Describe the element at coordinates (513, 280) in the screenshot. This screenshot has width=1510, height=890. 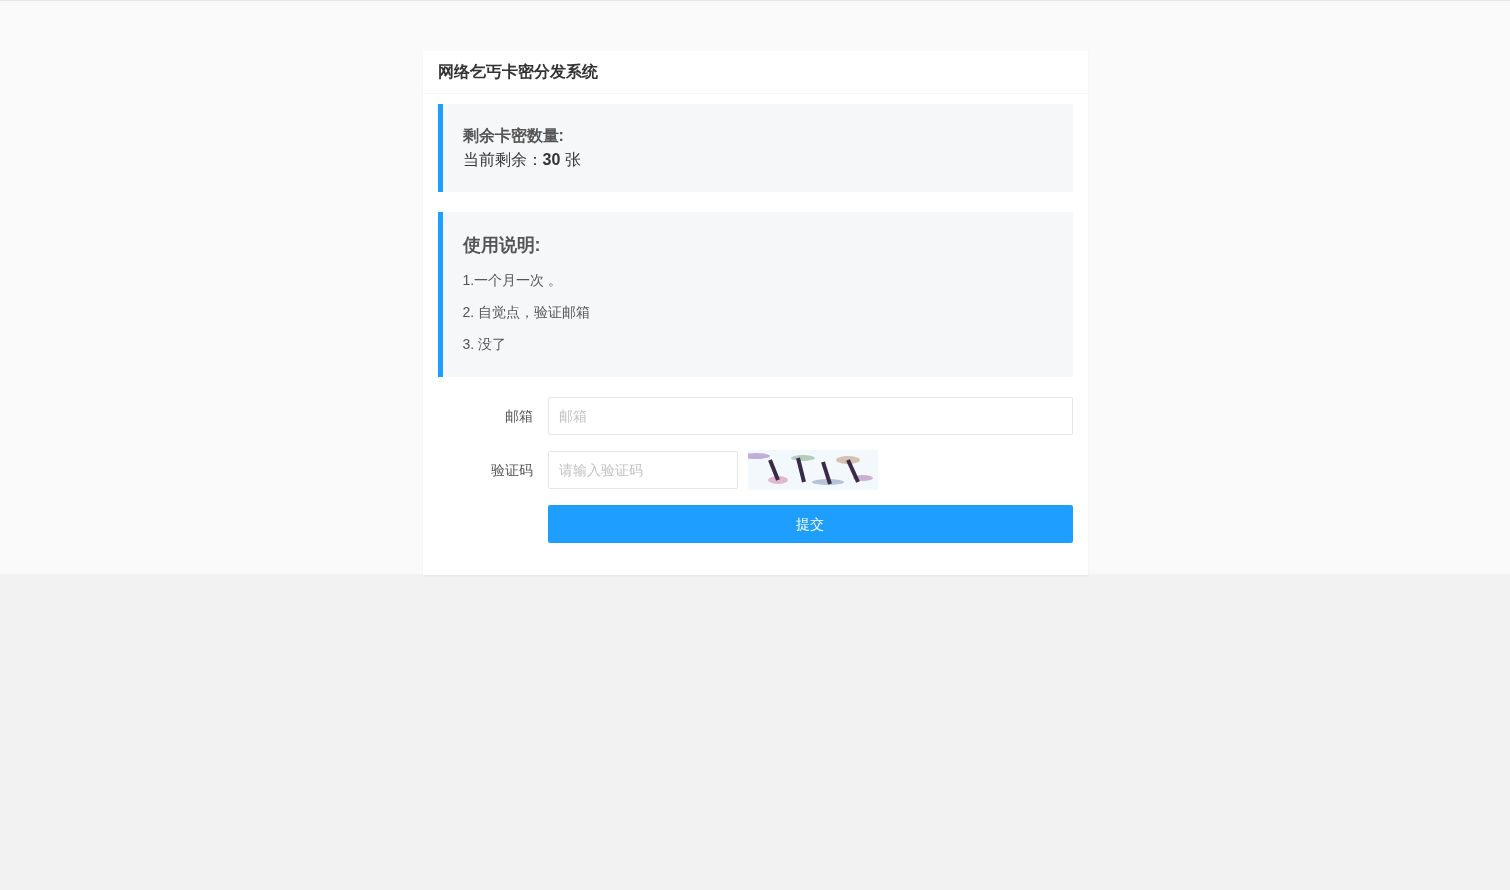
I see `instruction-item: 1.一个月一次 。` at that location.